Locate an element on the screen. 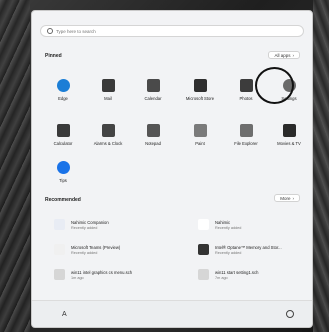  pinned-app: Notepad is located at coordinates (153, 135).